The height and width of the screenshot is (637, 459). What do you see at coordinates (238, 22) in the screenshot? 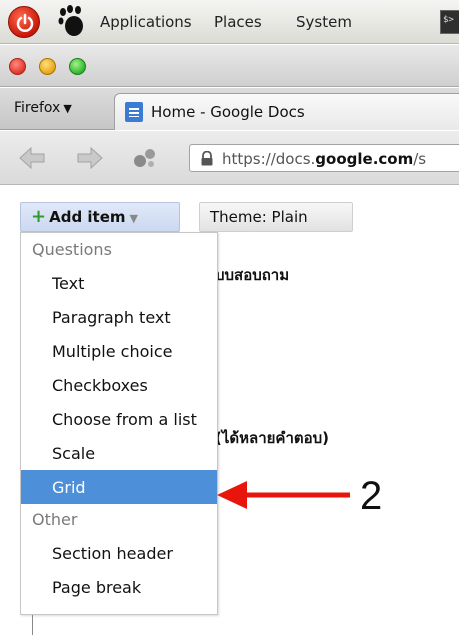
I see `places-menu: Places` at bounding box center [238, 22].